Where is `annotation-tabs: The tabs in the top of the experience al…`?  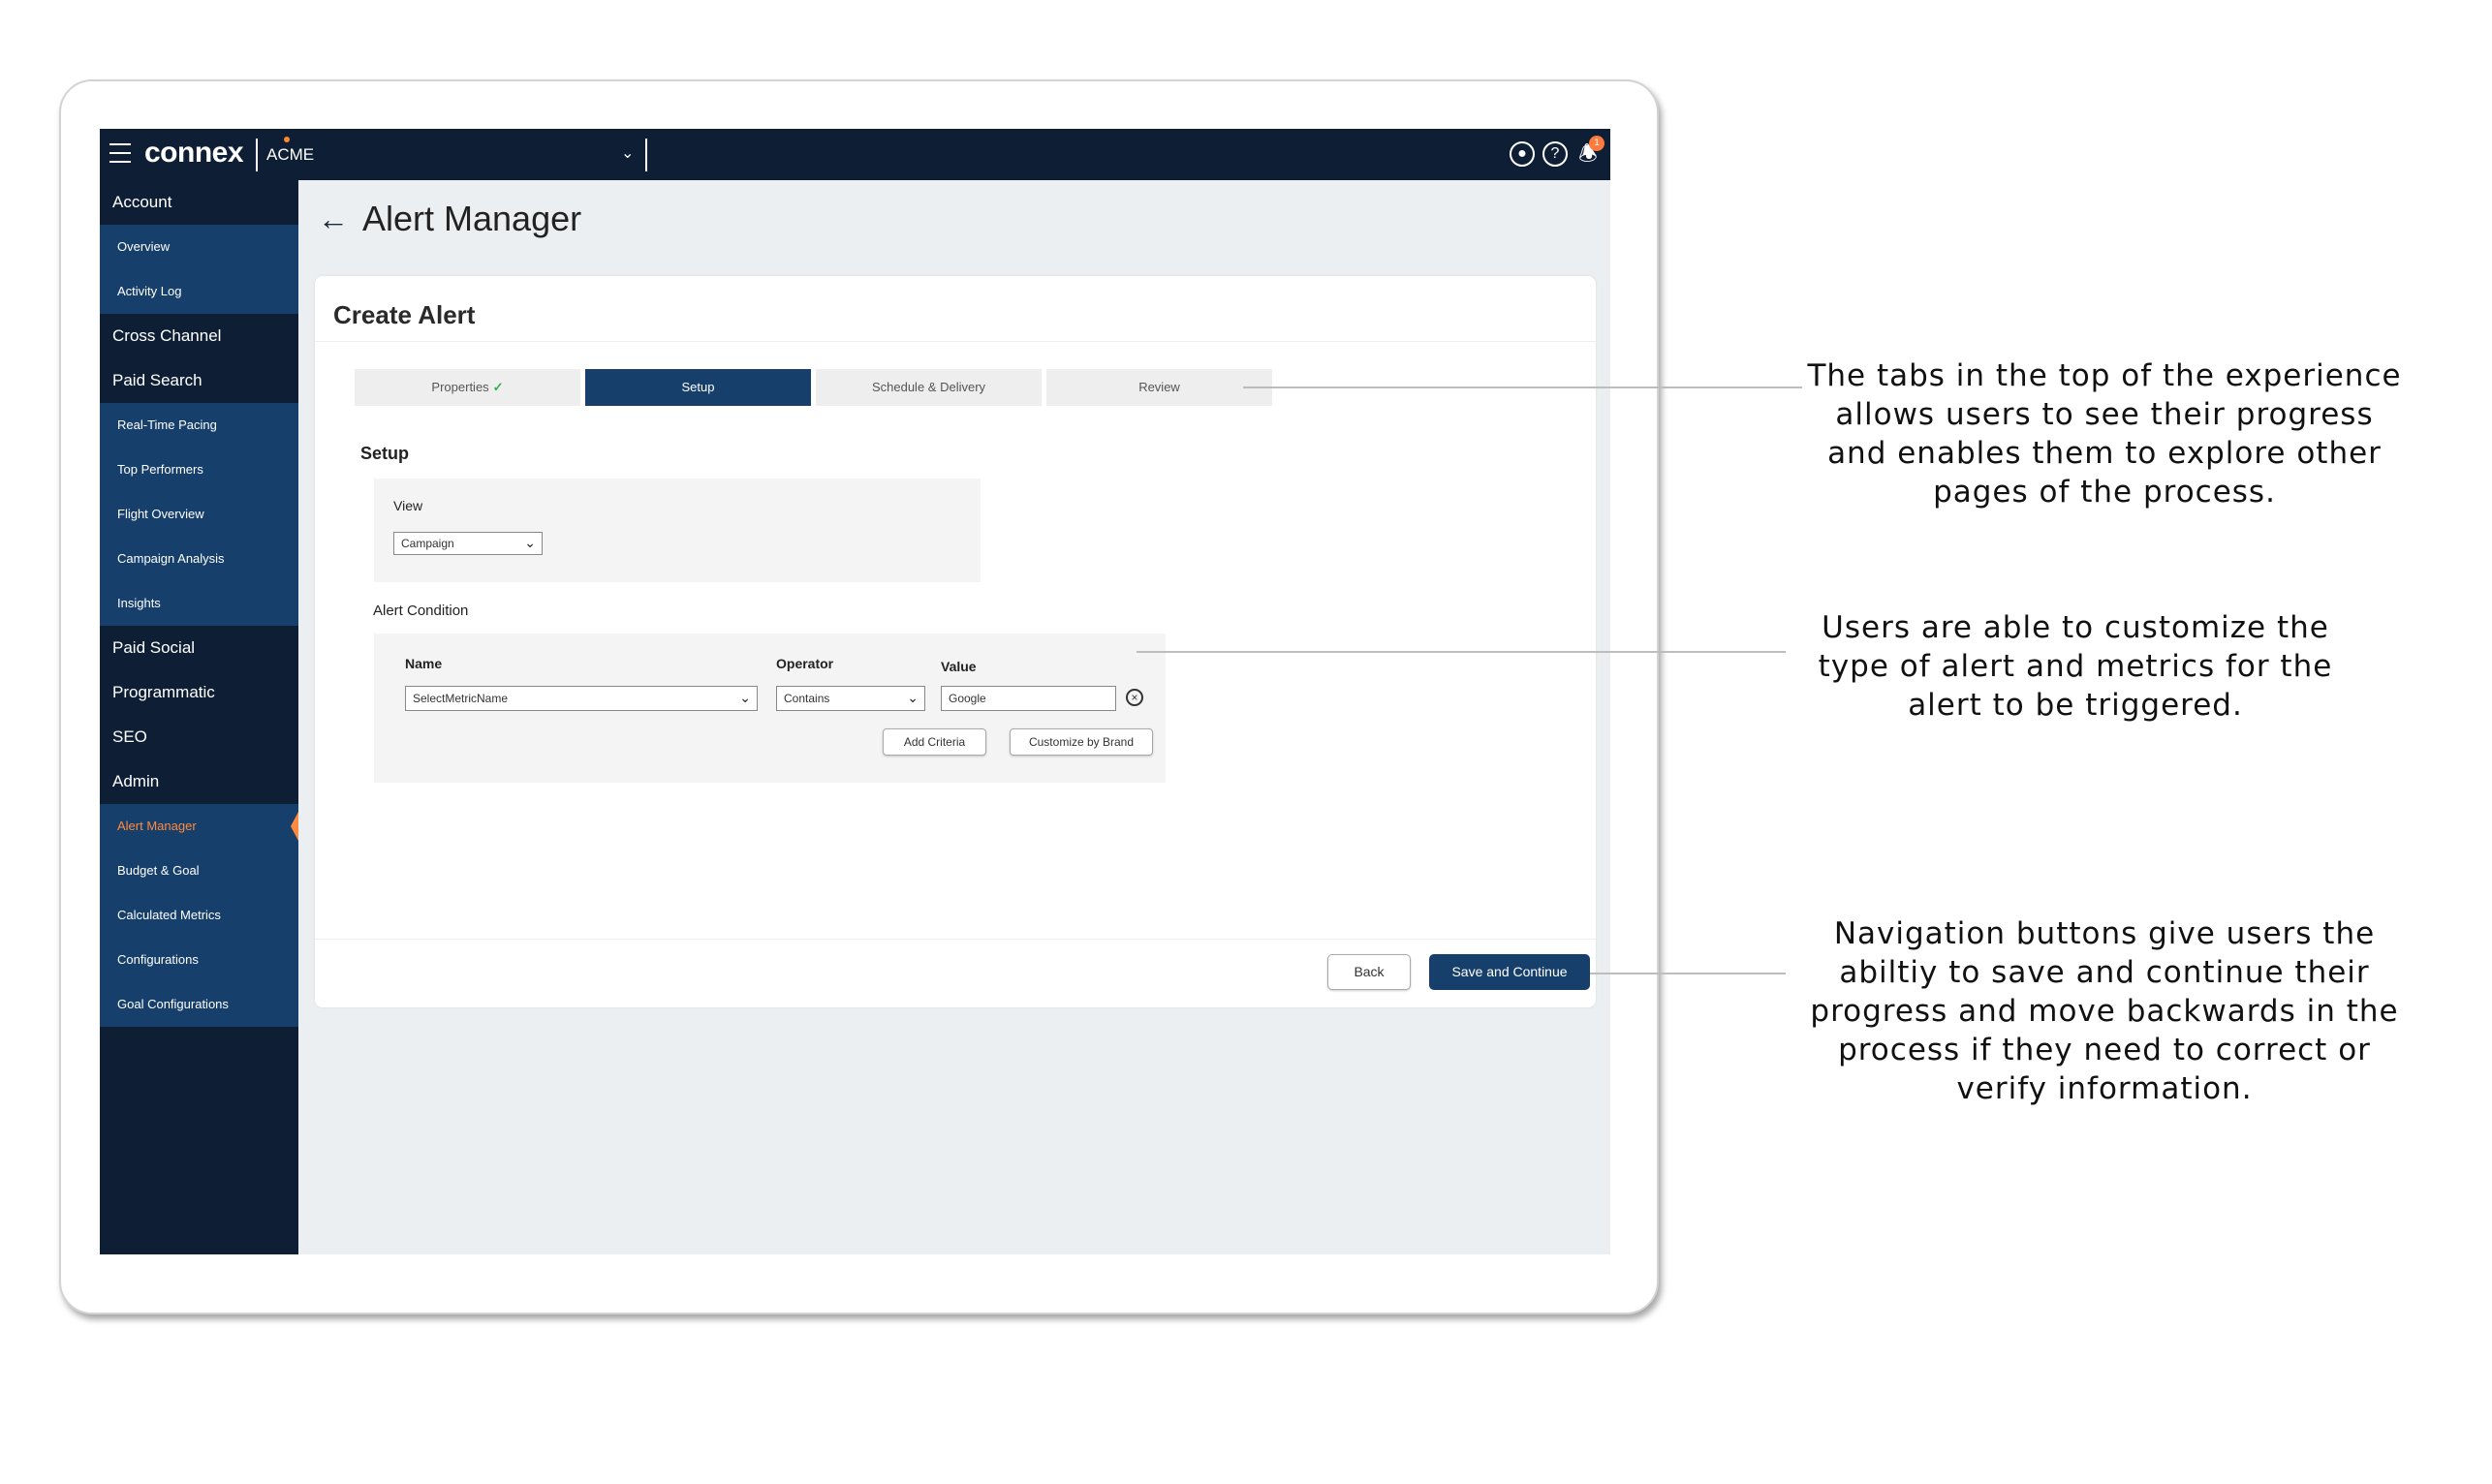 annotation-tabs: The tabs in the top of the experience al… is located at coordinates (2104, 434).